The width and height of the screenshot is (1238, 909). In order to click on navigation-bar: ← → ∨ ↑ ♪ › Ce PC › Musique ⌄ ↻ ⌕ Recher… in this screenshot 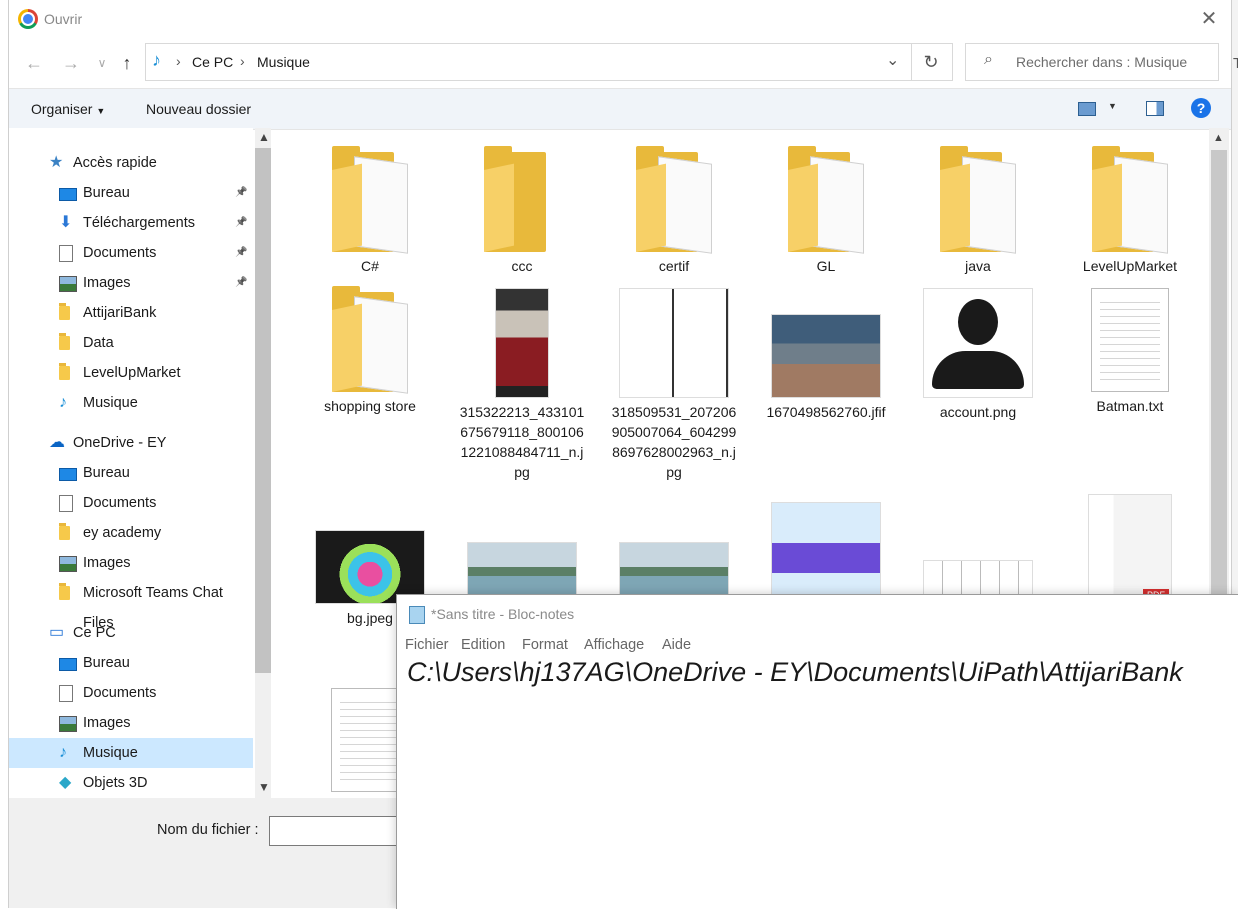, I will do `click(620, 62)`.